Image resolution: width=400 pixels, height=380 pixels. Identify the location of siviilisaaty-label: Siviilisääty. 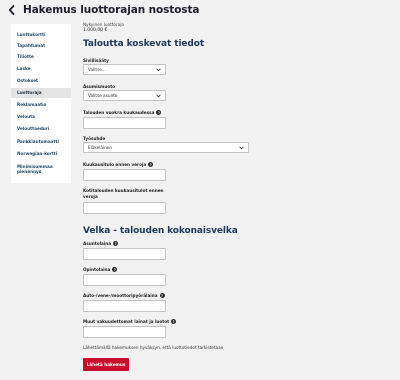
(96, 60).